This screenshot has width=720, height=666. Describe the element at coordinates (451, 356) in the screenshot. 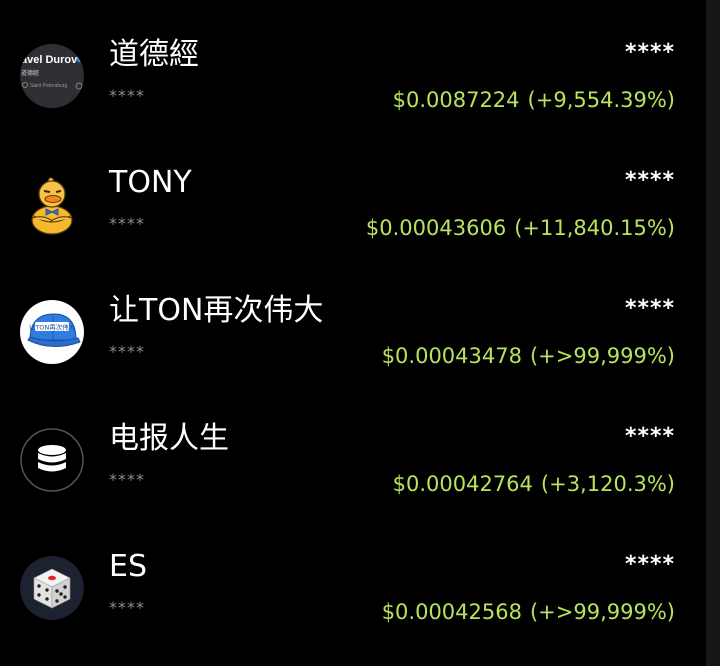

I see `token-price: $0.00043478` at that location.